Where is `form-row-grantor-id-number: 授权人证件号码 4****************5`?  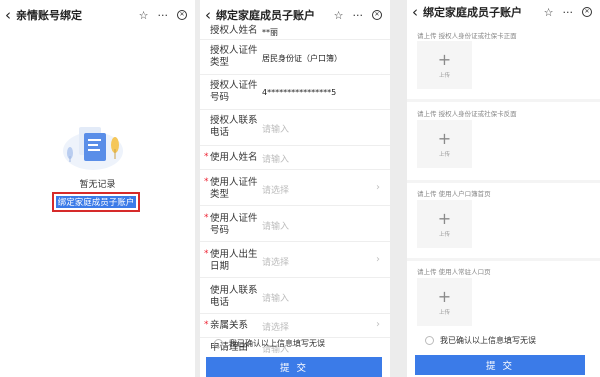 form-row-grantor-id-number: 授权人证件号码 4****************5 is located at coordinates (295, 92).